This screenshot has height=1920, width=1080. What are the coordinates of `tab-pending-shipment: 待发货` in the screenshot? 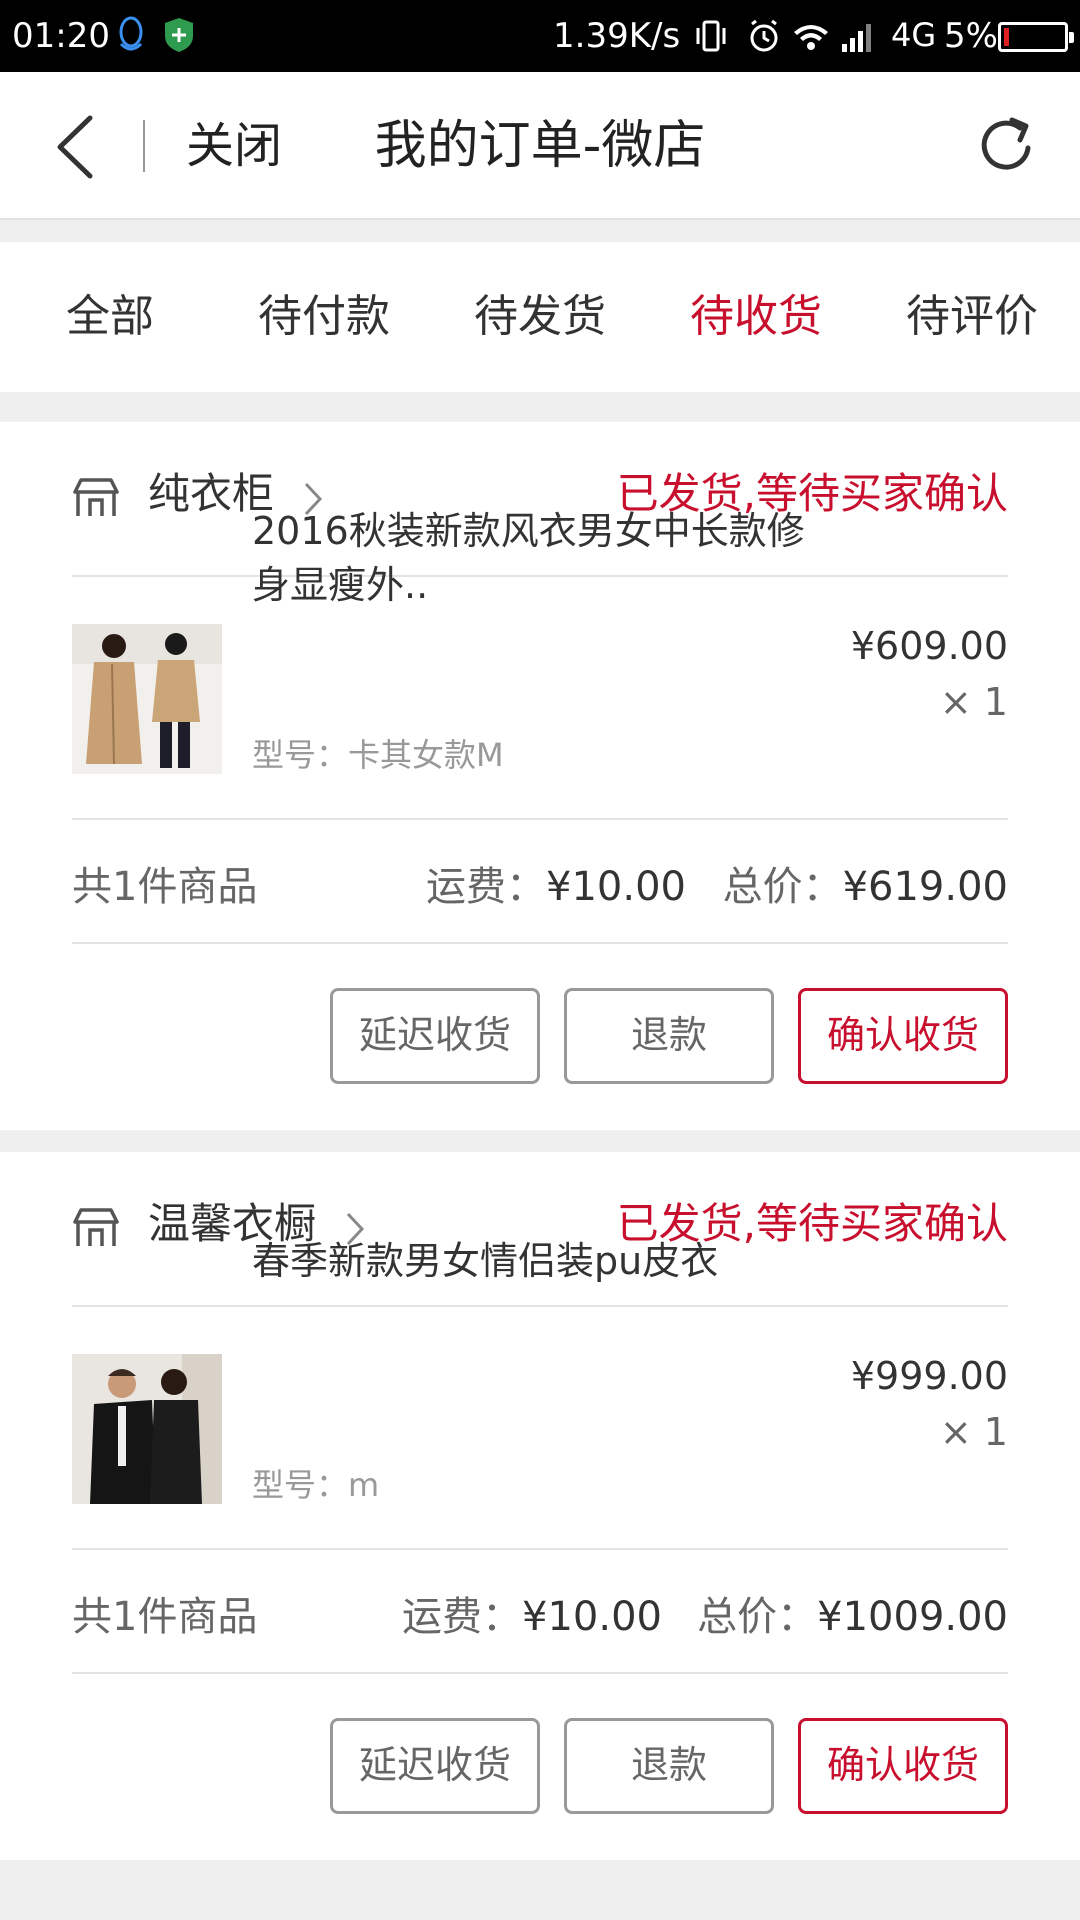 It's located at (540, 317).